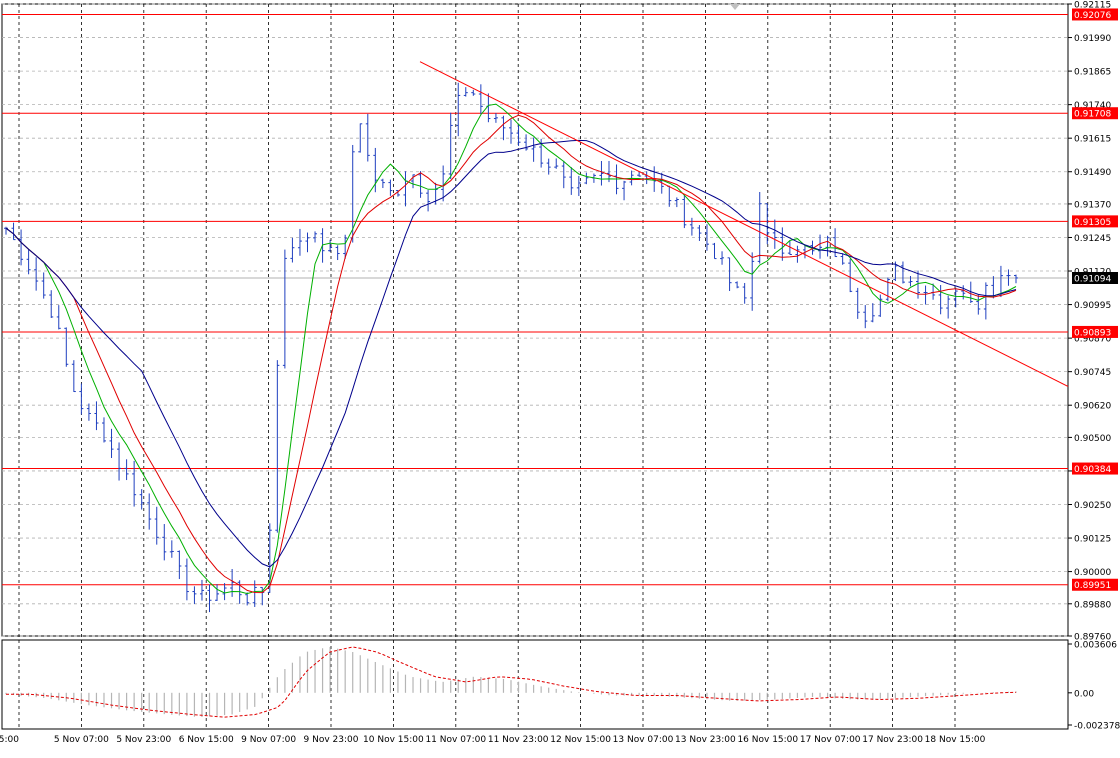  What do you see at coordinates (1092, 407) in the screenshot?
I see `price-tick-label: 0.90620` at bounding box center [1092, 407].